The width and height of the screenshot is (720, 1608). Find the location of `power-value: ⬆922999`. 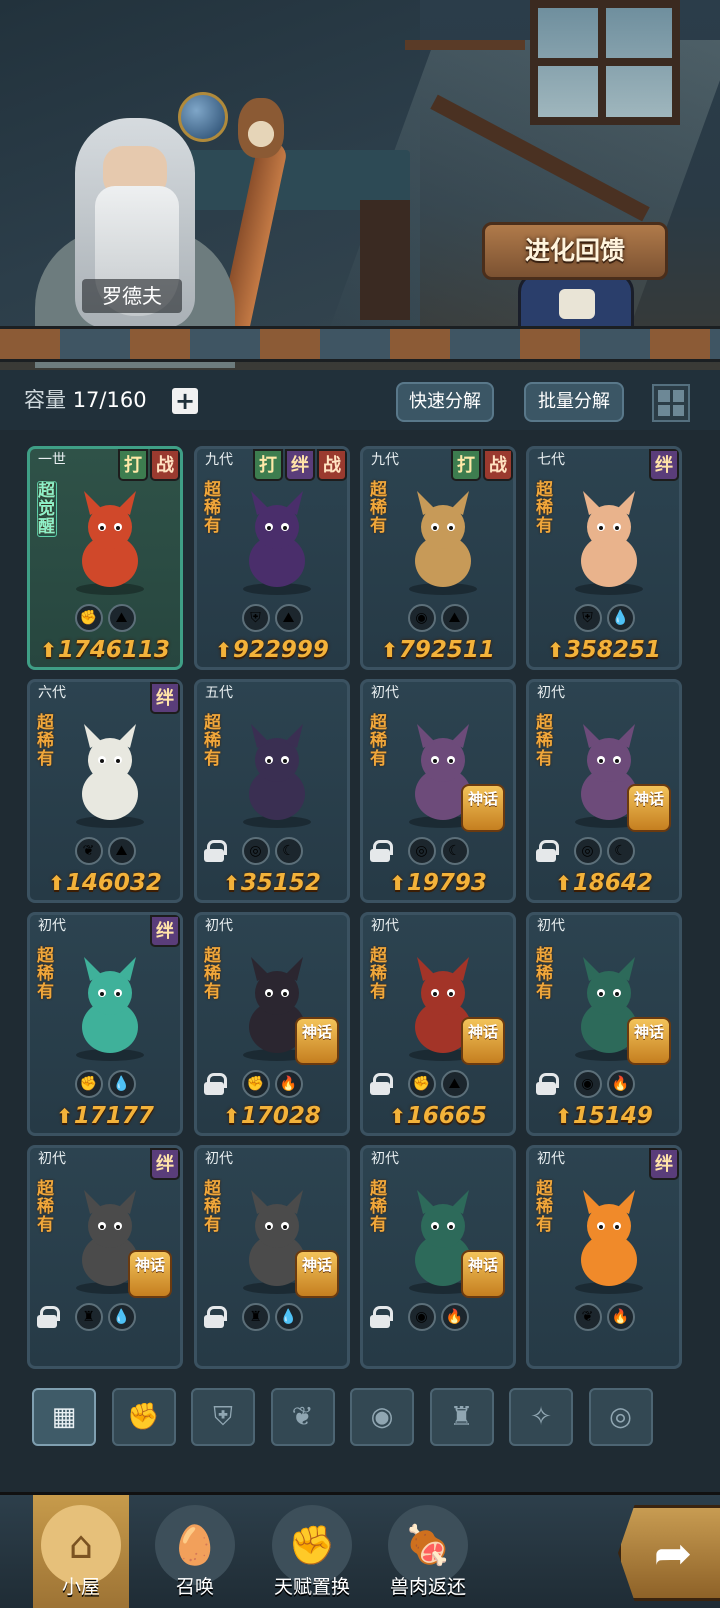

power-value: ⬆922999 is located at coordinates (272, 650).